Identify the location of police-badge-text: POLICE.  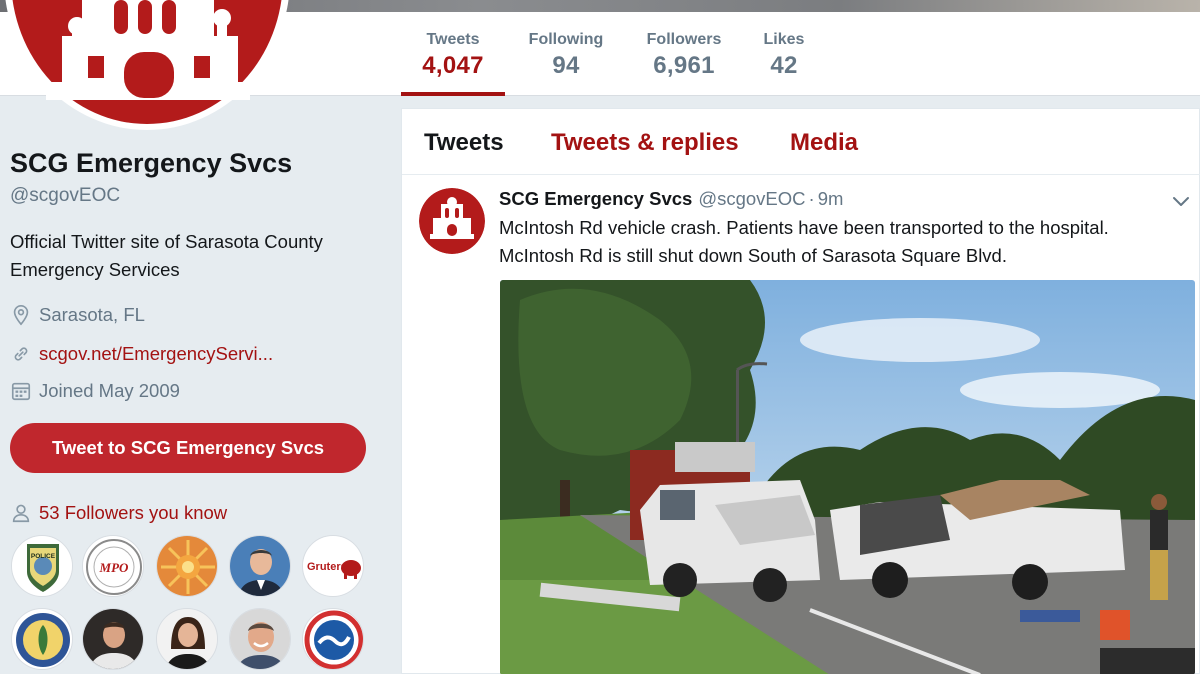
(43, 556).